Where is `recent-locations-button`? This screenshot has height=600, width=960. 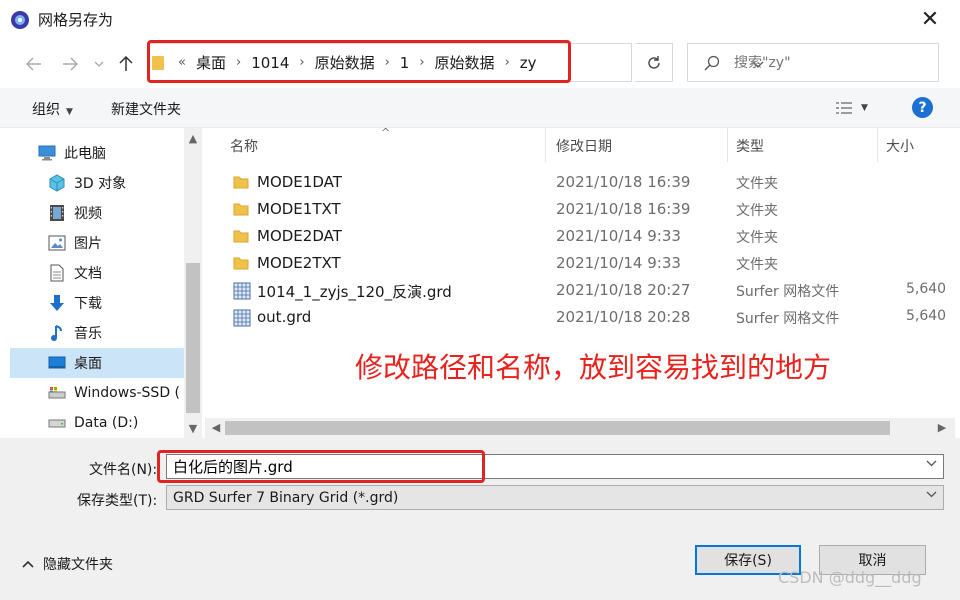
recent-locations-button is located at coordinates (99, 64).